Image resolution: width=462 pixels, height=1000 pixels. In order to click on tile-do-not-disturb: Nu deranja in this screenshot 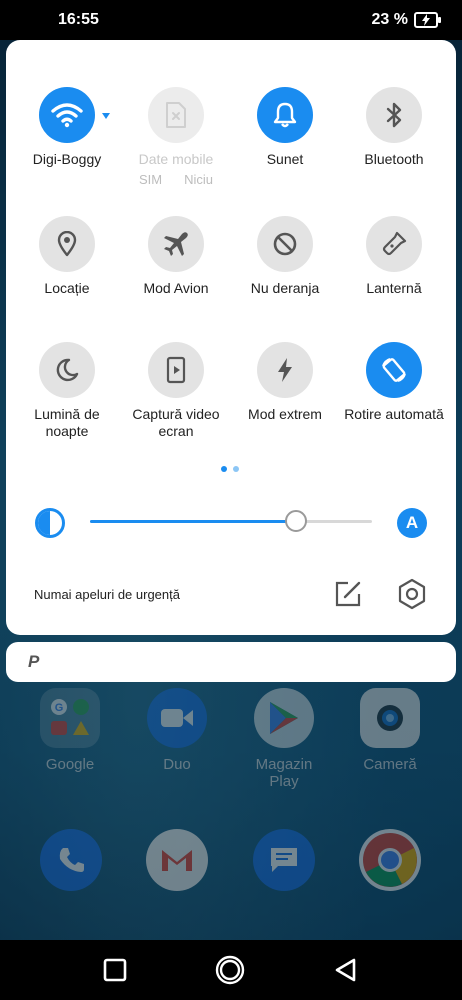, I will do `click(285, 256)`.